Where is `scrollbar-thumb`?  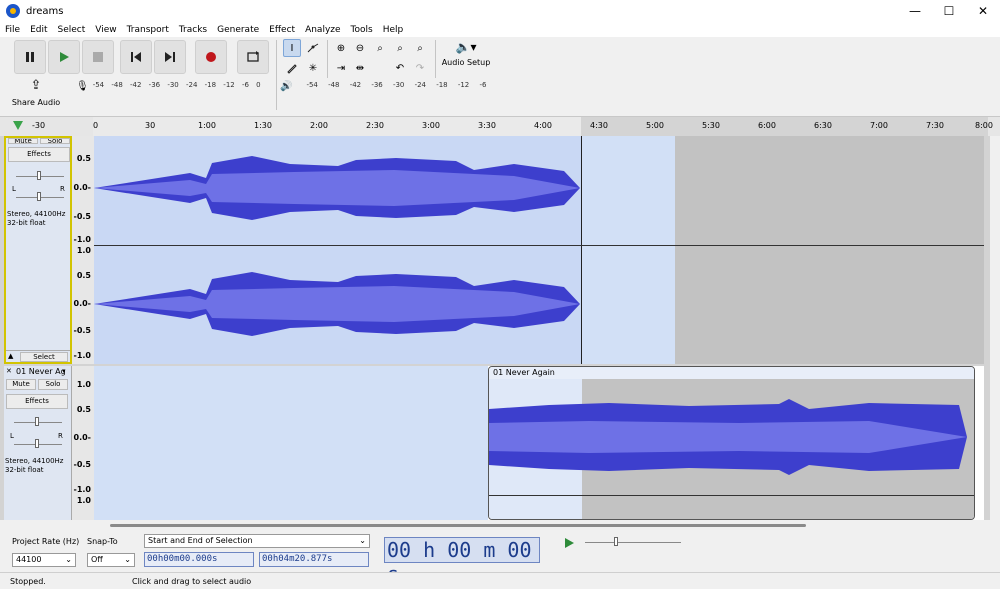 scrollbar-thumb is located at coordinates (458, 525).